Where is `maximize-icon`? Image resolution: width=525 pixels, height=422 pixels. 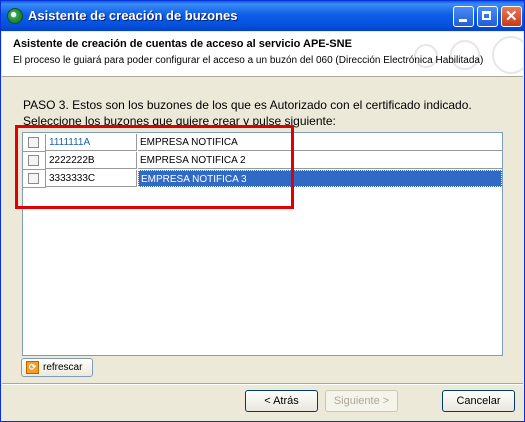 maximize-icon is located at coordinates (486, 15).